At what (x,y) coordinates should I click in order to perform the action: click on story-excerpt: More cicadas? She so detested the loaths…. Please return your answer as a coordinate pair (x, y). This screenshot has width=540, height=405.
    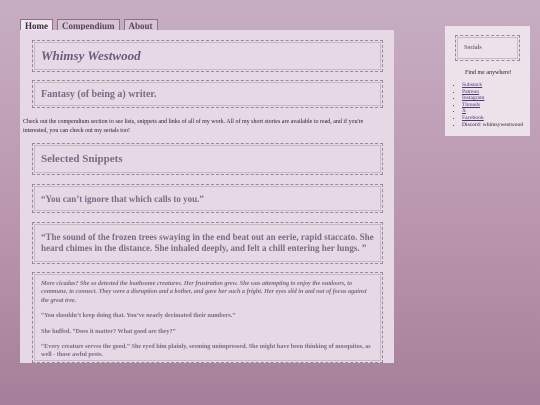
    Looking at the image, I should click on (207, 317).